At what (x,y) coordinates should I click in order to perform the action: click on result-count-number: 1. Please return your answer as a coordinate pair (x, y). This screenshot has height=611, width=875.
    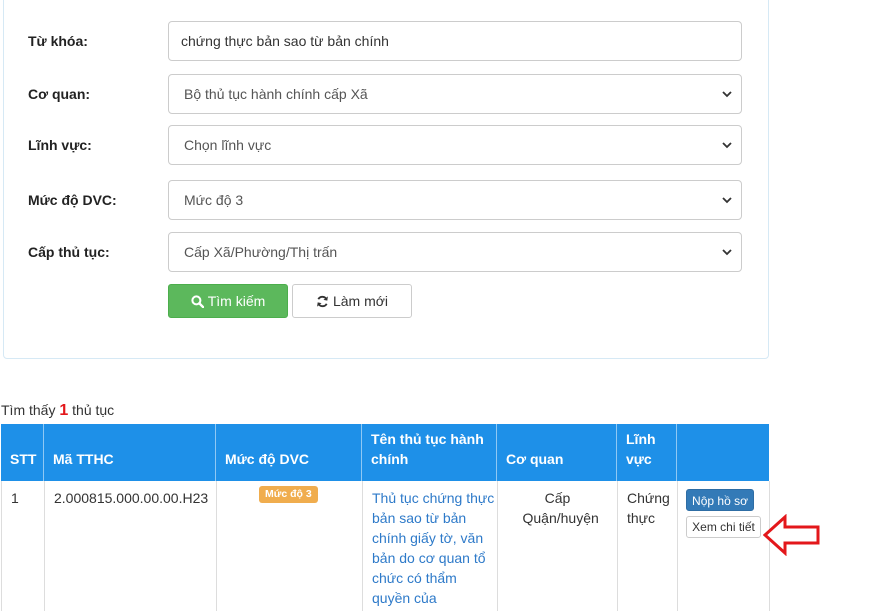
    Looking at the image, I should click on (64, 410).